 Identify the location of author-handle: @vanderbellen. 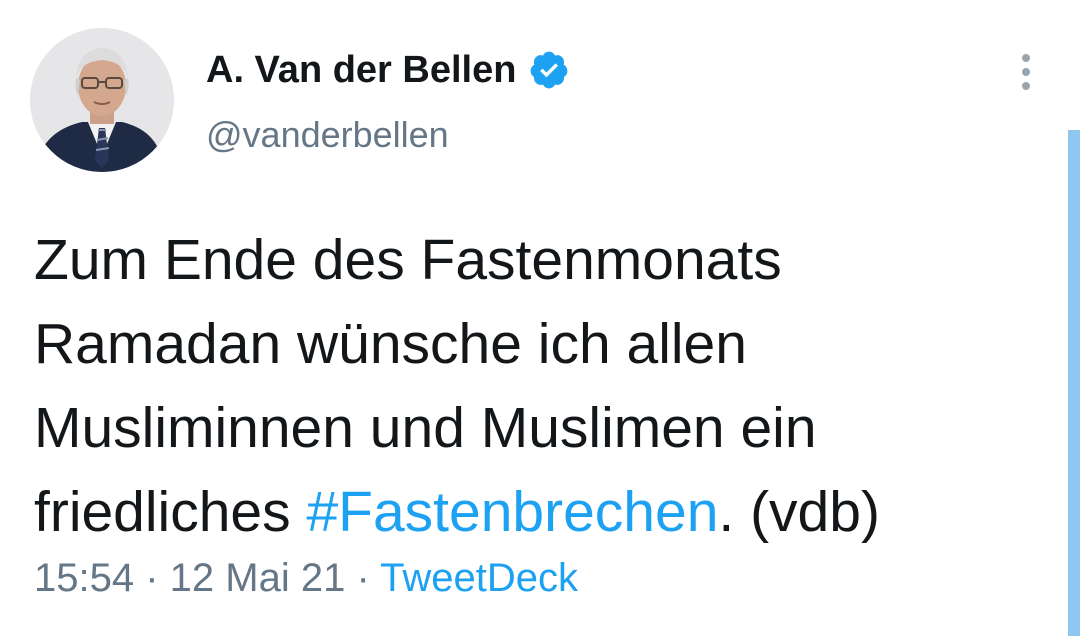
(327, 135).